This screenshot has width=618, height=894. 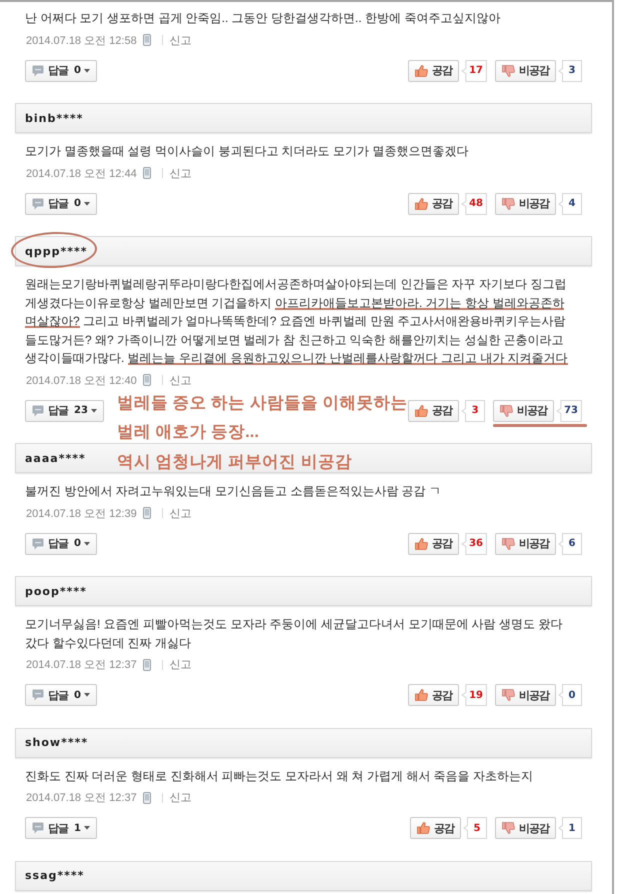 What do you see at coordinates (570, 71) in the screenshot?
I see `dislike-count: 3` at bounding box center [570, 71].